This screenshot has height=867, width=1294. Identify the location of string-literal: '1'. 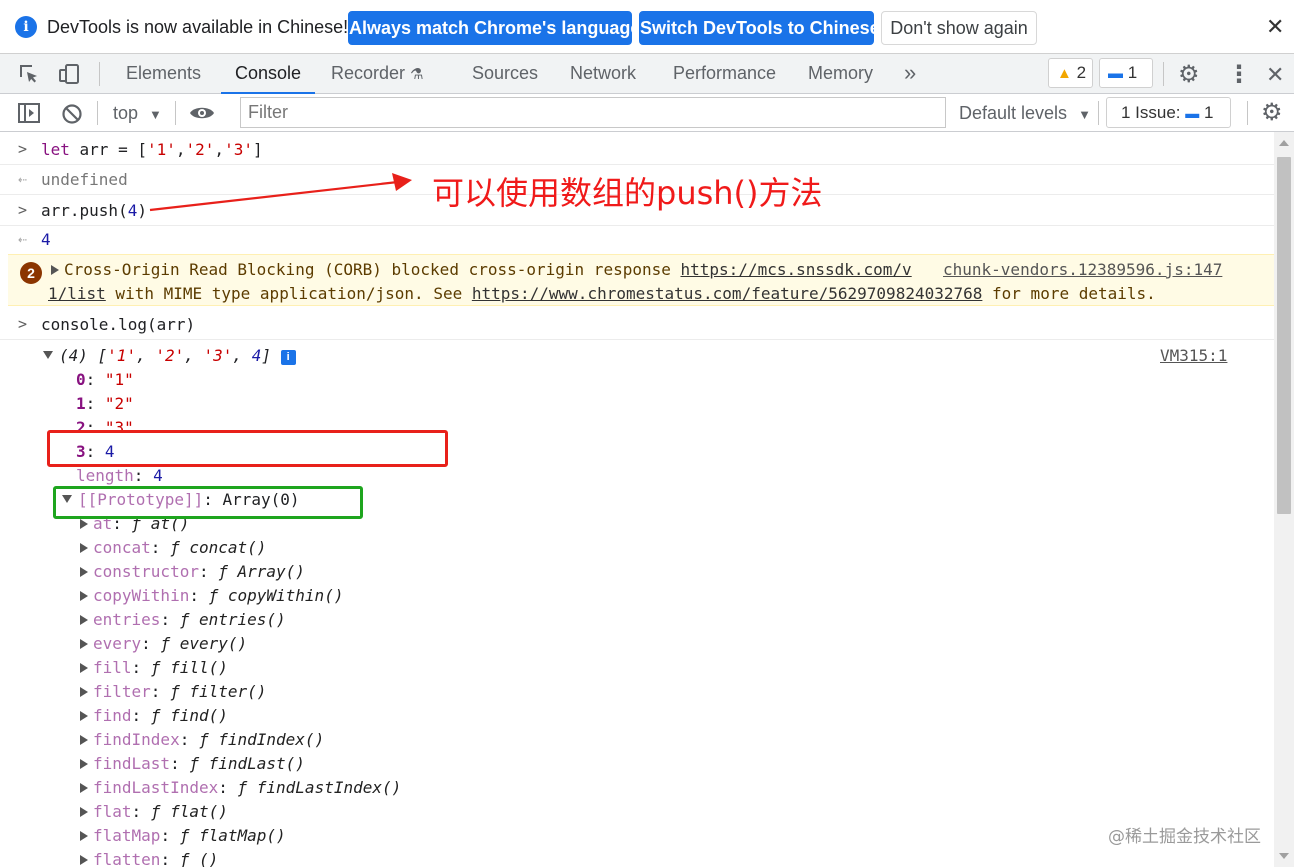
(161, 149).